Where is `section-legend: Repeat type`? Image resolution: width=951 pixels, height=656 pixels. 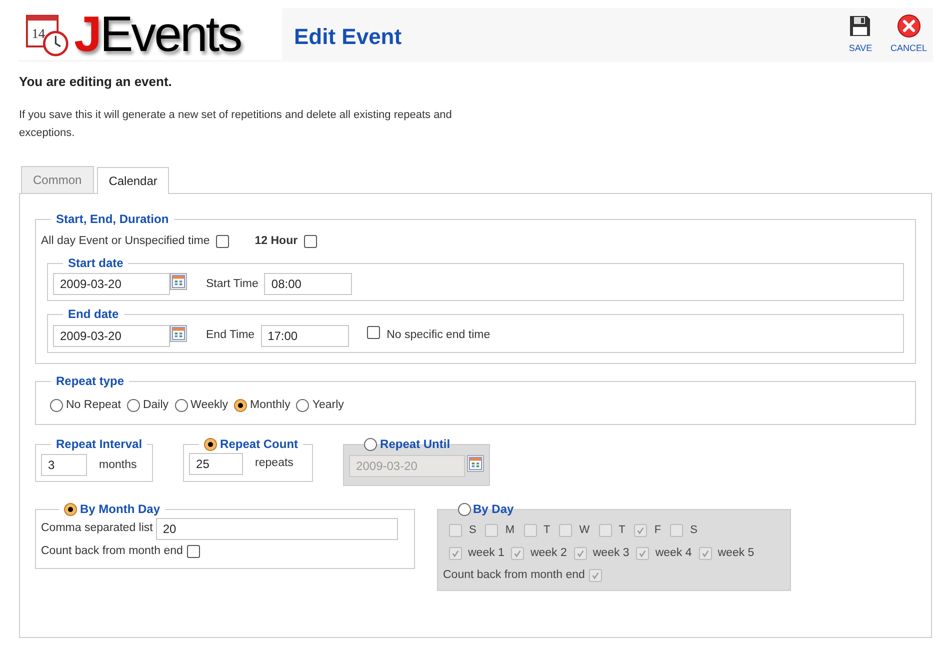
section-legend: Repeat type is located at coordinates (90, 381).